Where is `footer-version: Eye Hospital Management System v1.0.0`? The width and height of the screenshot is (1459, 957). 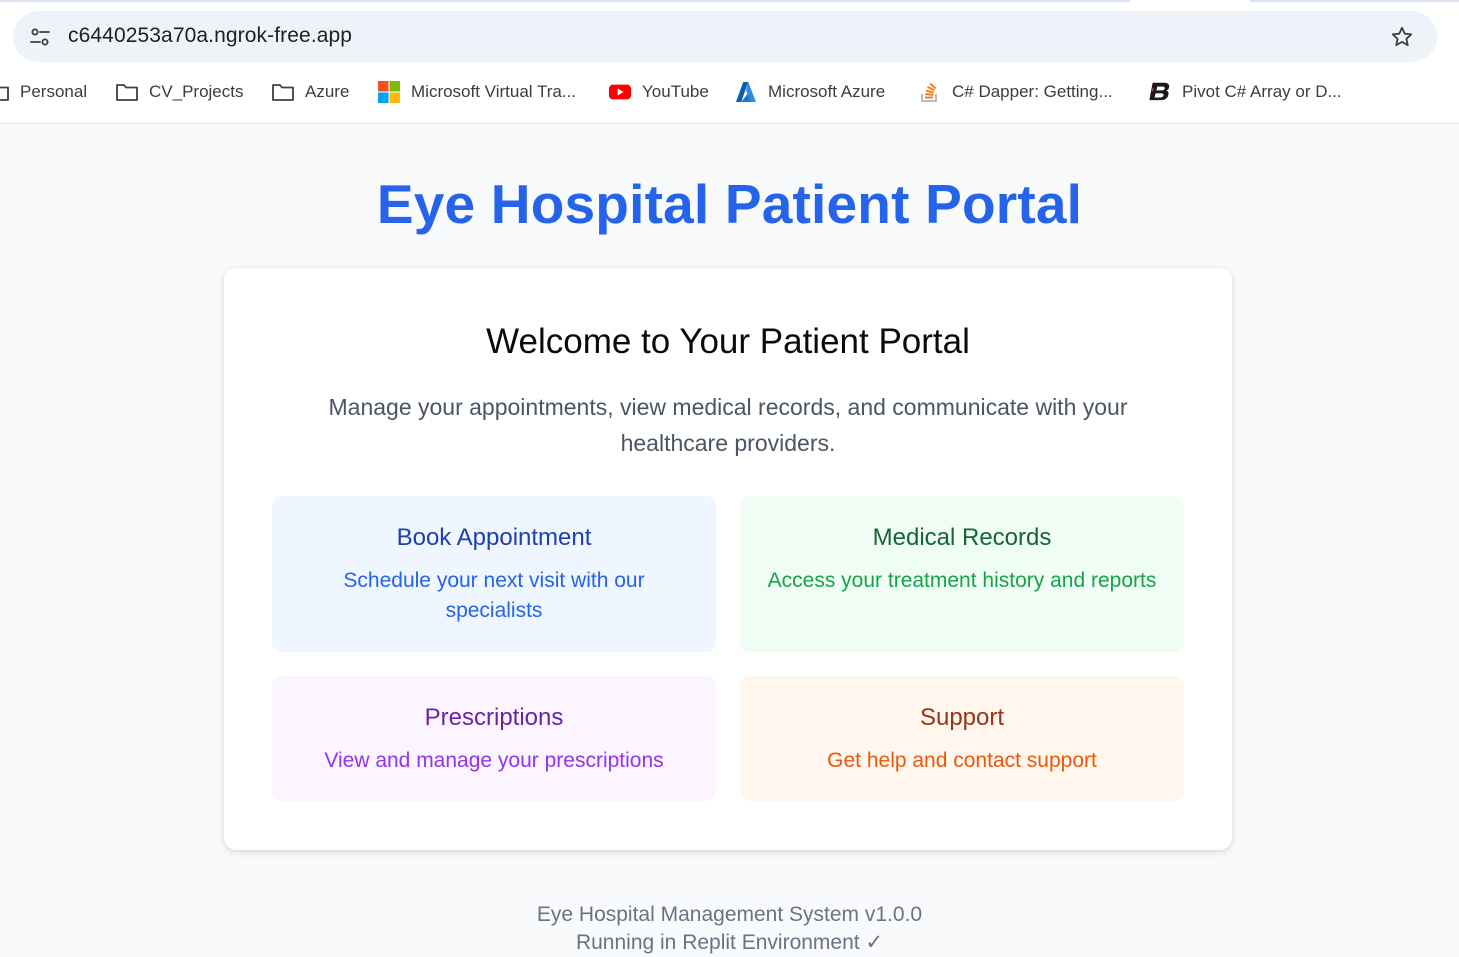
footer-version: Eye Hospital Management System v1.0.0 is located at coordinates (729, 914).